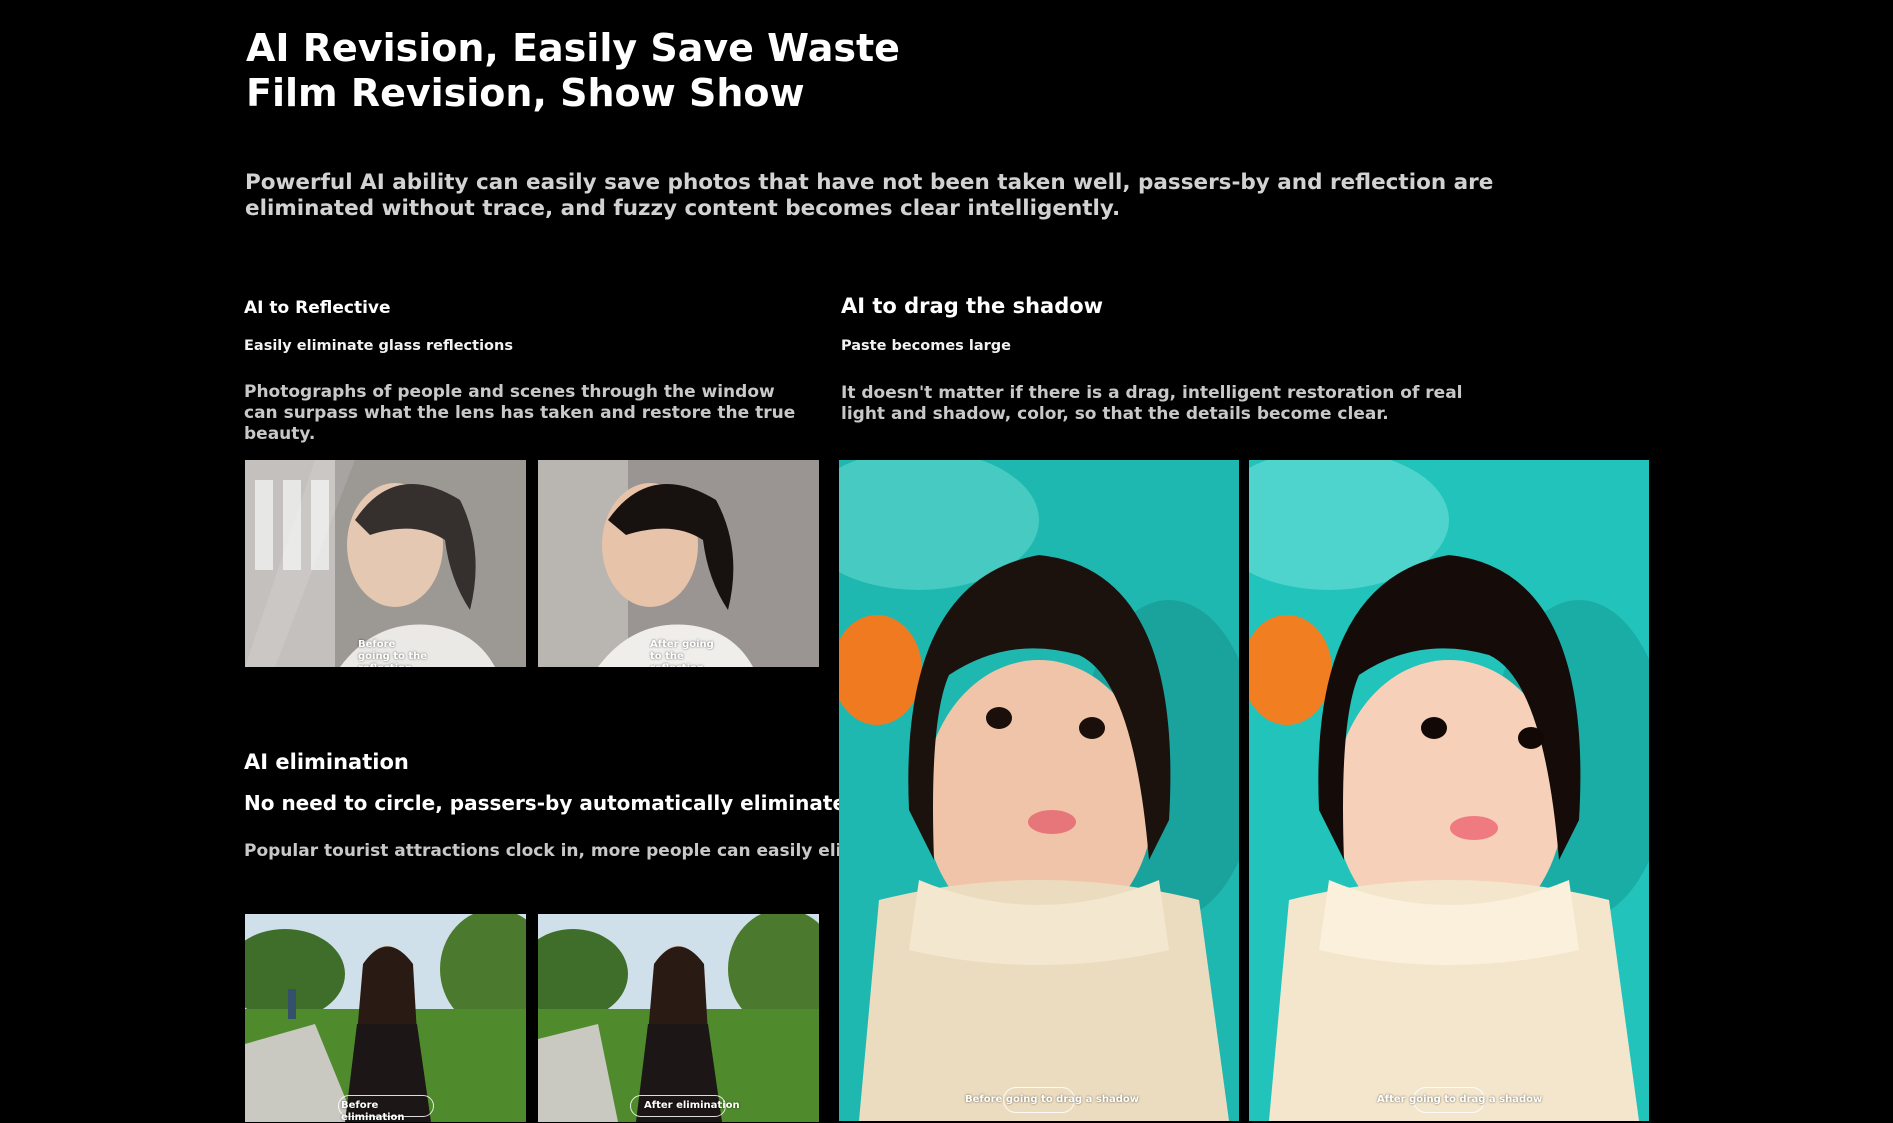 The width and height of the screenshot is (1893, 1123). What do you see at coordinates (385, 1018) in the screenshot?
I see `elimination-before-image: Before elimination` at bounding box center [385, 1018].